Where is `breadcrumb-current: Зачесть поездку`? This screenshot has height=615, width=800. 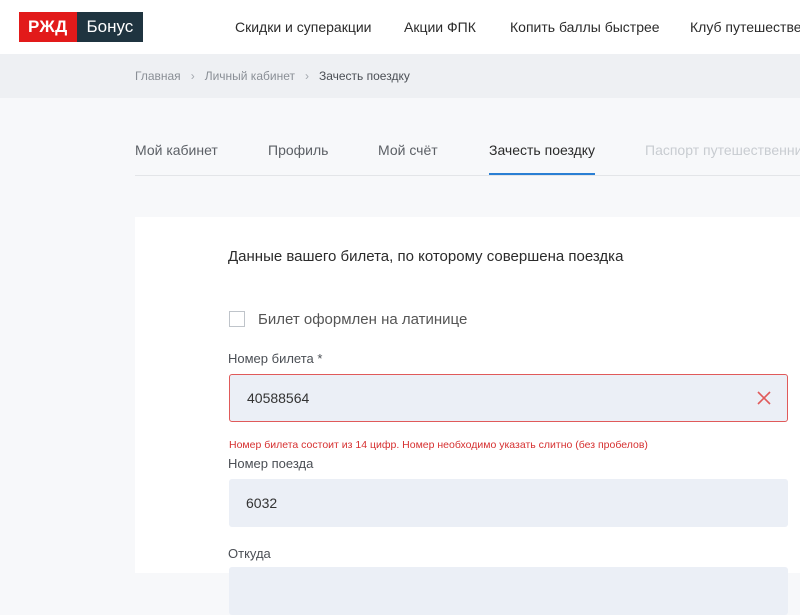
breadcrumb-current: Зачесть поездку is located at coordinates (364, 76).